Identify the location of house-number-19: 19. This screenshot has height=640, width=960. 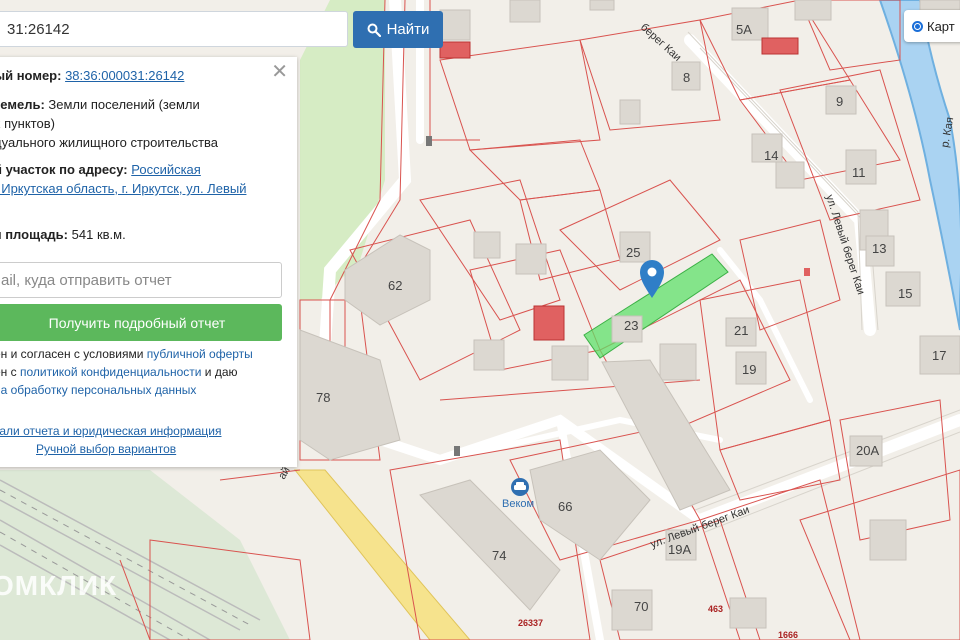
(749, 369).